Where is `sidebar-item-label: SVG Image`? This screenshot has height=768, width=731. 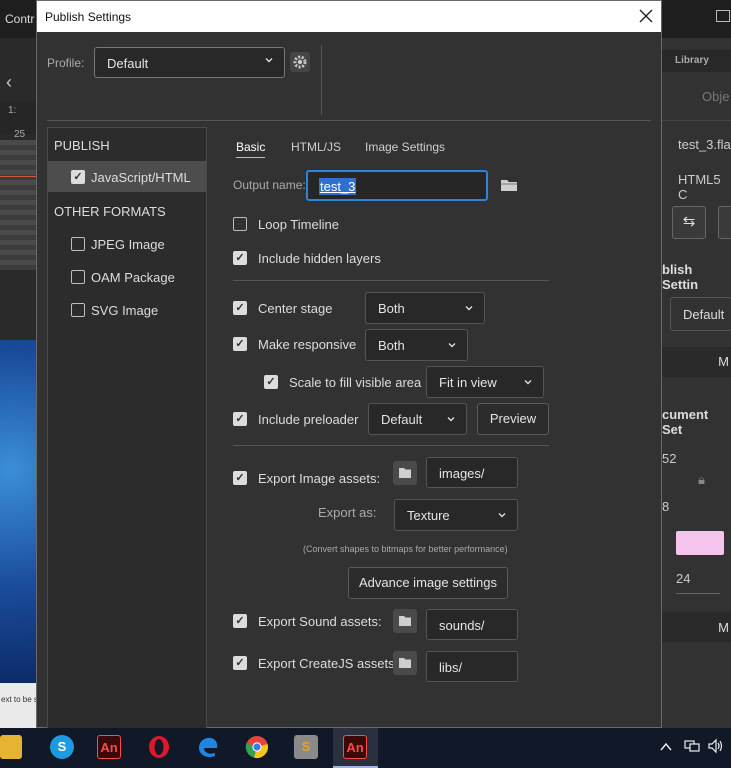 sidebar-item-label: SVG Image is located at coordinates (125, 310).